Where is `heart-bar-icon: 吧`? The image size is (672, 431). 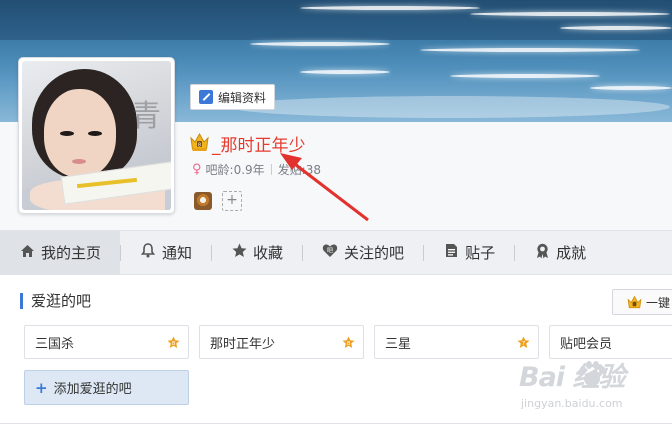 heart-bar-icon: 吧 is located at coordinates (330, 252).